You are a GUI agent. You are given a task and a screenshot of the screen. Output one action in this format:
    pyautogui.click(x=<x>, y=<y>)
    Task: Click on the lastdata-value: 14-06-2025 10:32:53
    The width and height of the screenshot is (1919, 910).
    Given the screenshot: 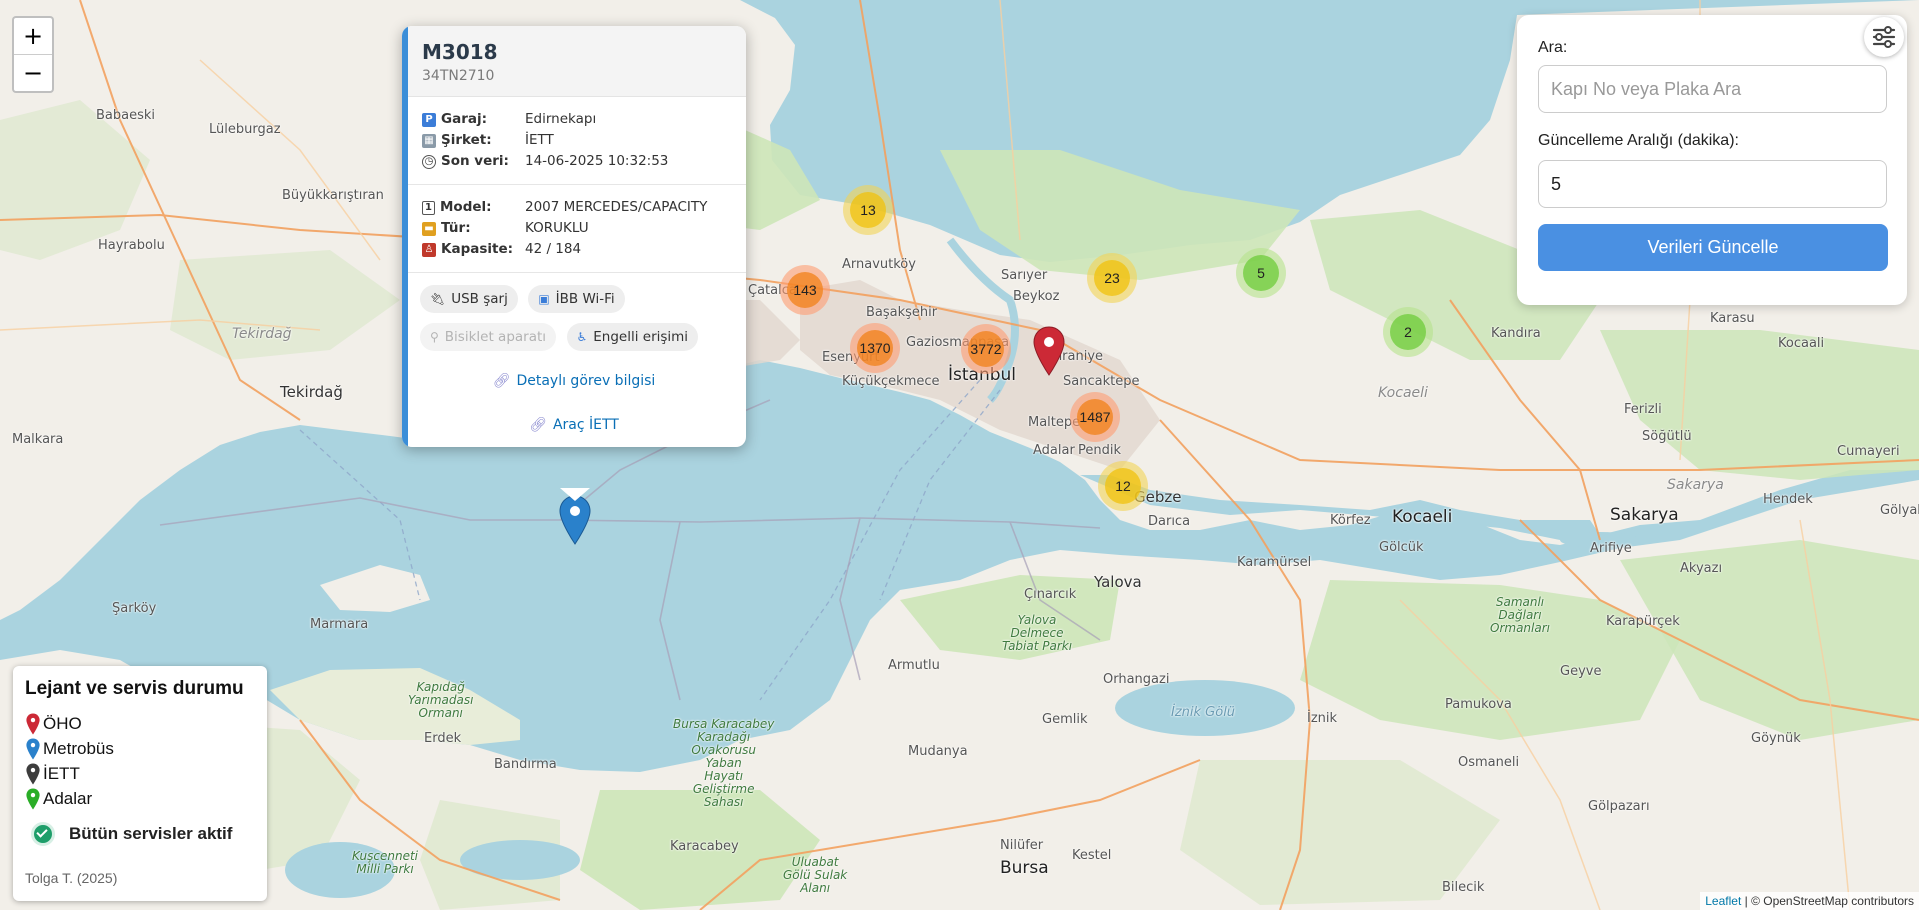 What is the action you would take?
    pyautogui.click(x=597, y=161)
    